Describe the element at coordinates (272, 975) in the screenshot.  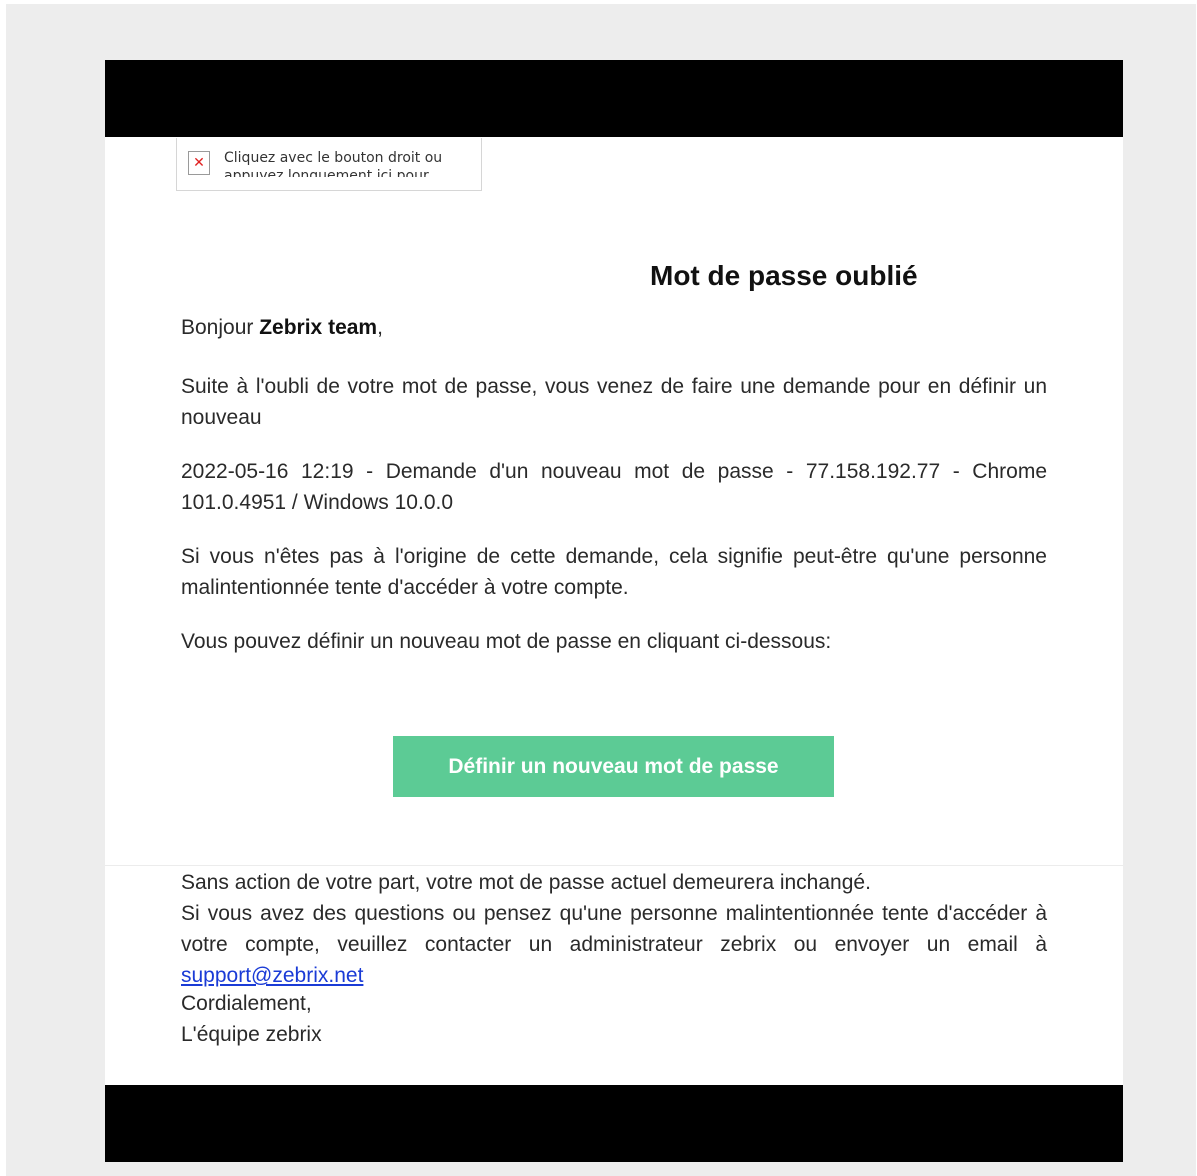
I see `support-email-link: support@zebrix.net` at that location.